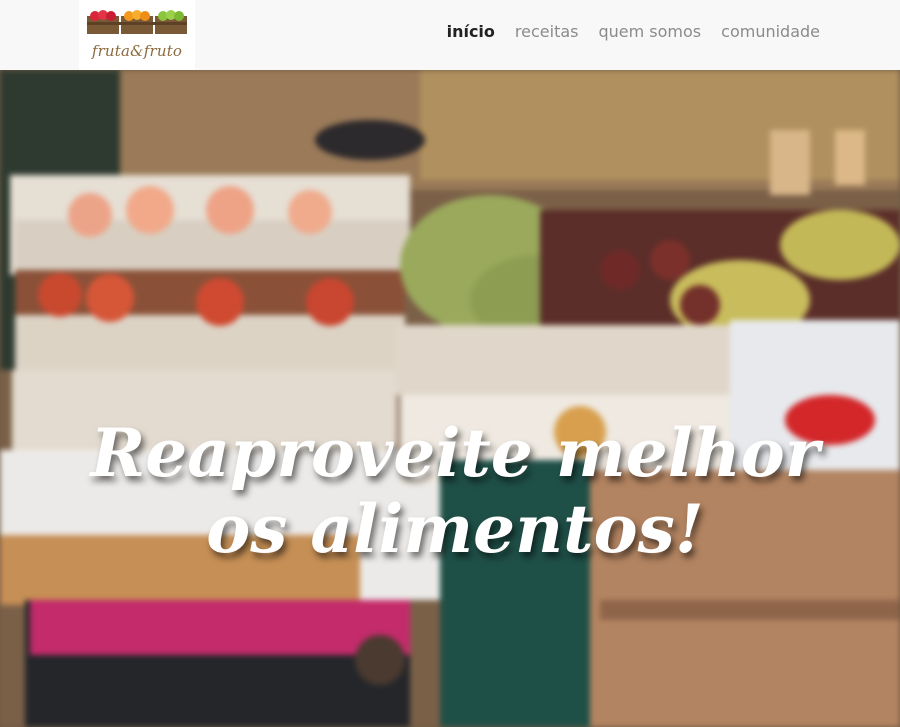 This screenshot has height=727, width=900. I want to click on brand-name: fruta&fruto, so click(137, 51).